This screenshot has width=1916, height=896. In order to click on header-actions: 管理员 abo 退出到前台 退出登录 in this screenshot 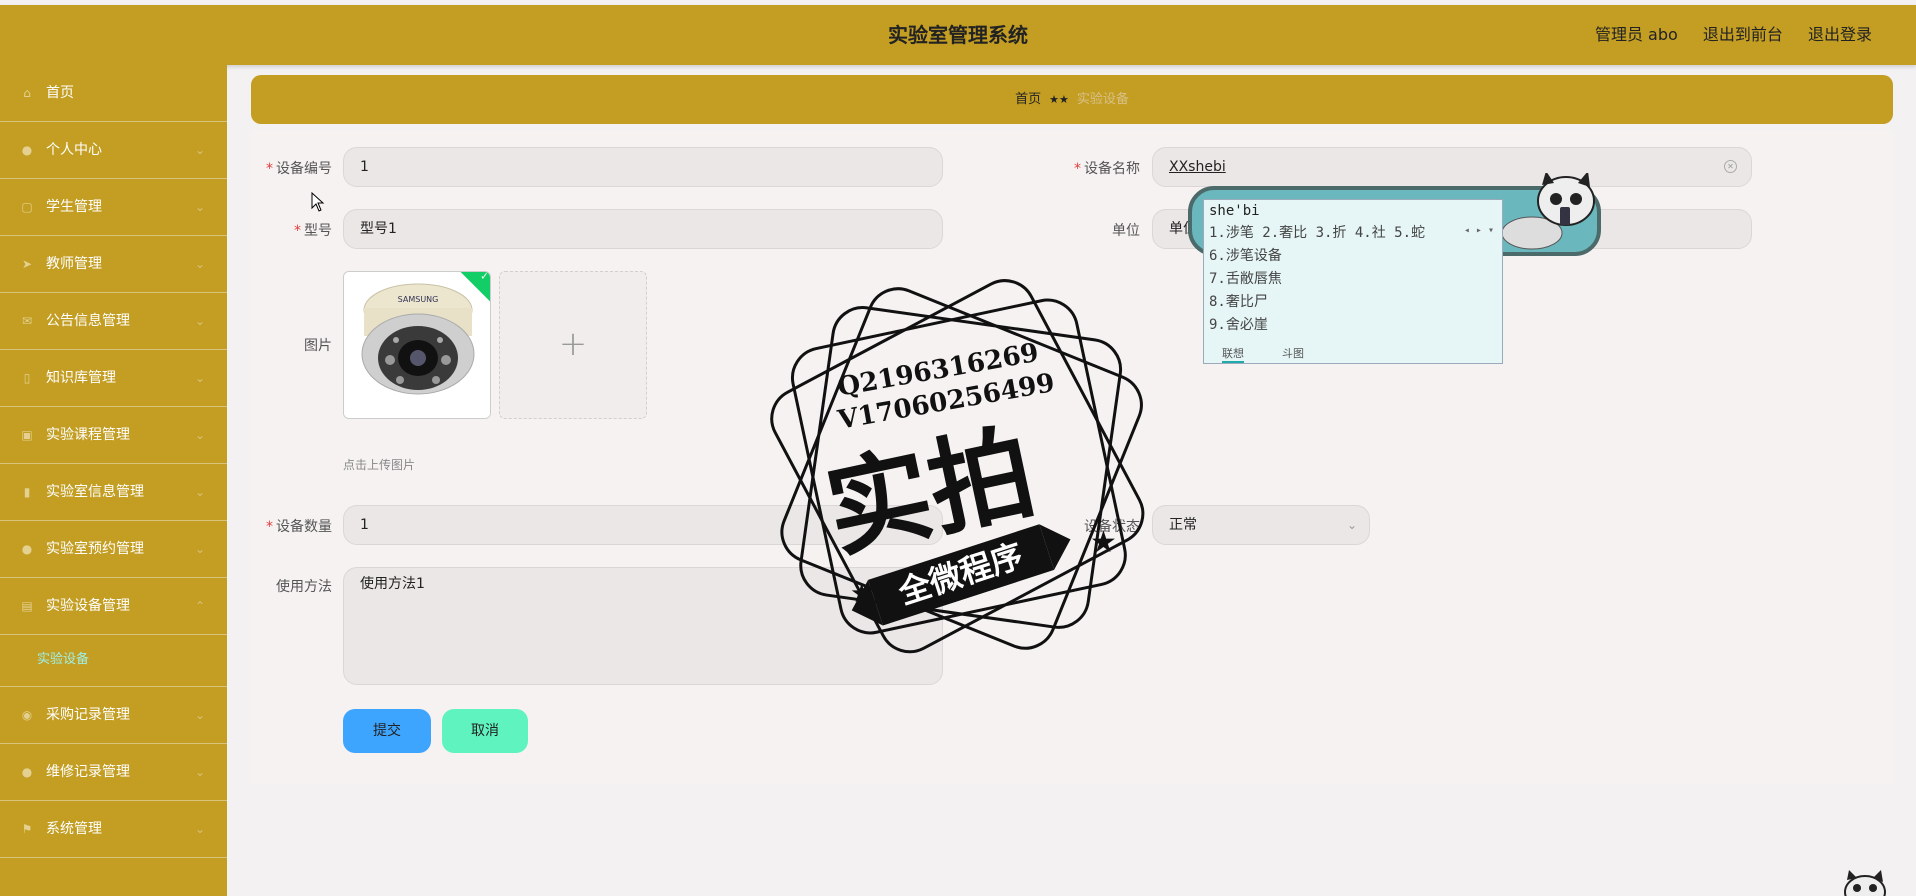, I will do `click(1723, 35)`.